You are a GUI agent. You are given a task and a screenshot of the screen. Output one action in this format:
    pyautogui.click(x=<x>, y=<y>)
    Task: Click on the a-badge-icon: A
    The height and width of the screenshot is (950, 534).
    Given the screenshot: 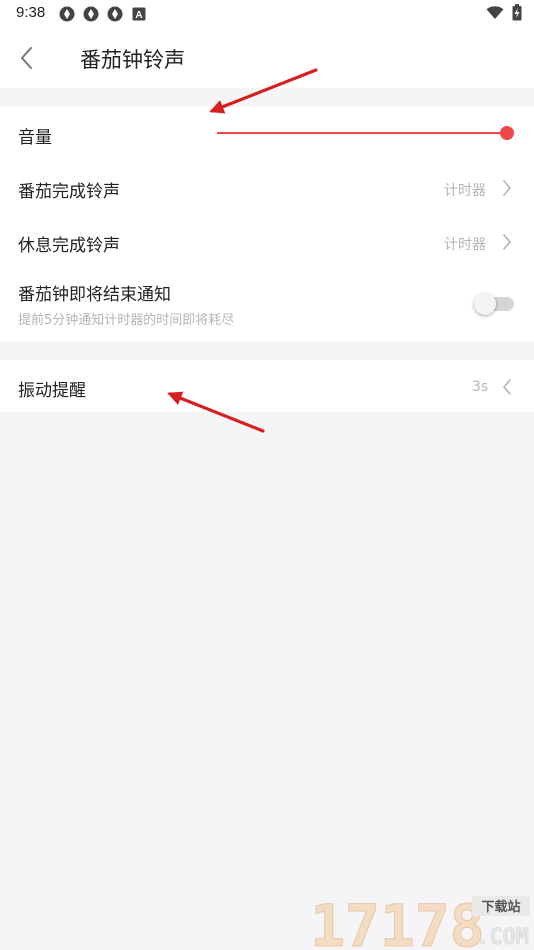 What is the action you would take?
    pyautogui.click(x=139, y=14)
    